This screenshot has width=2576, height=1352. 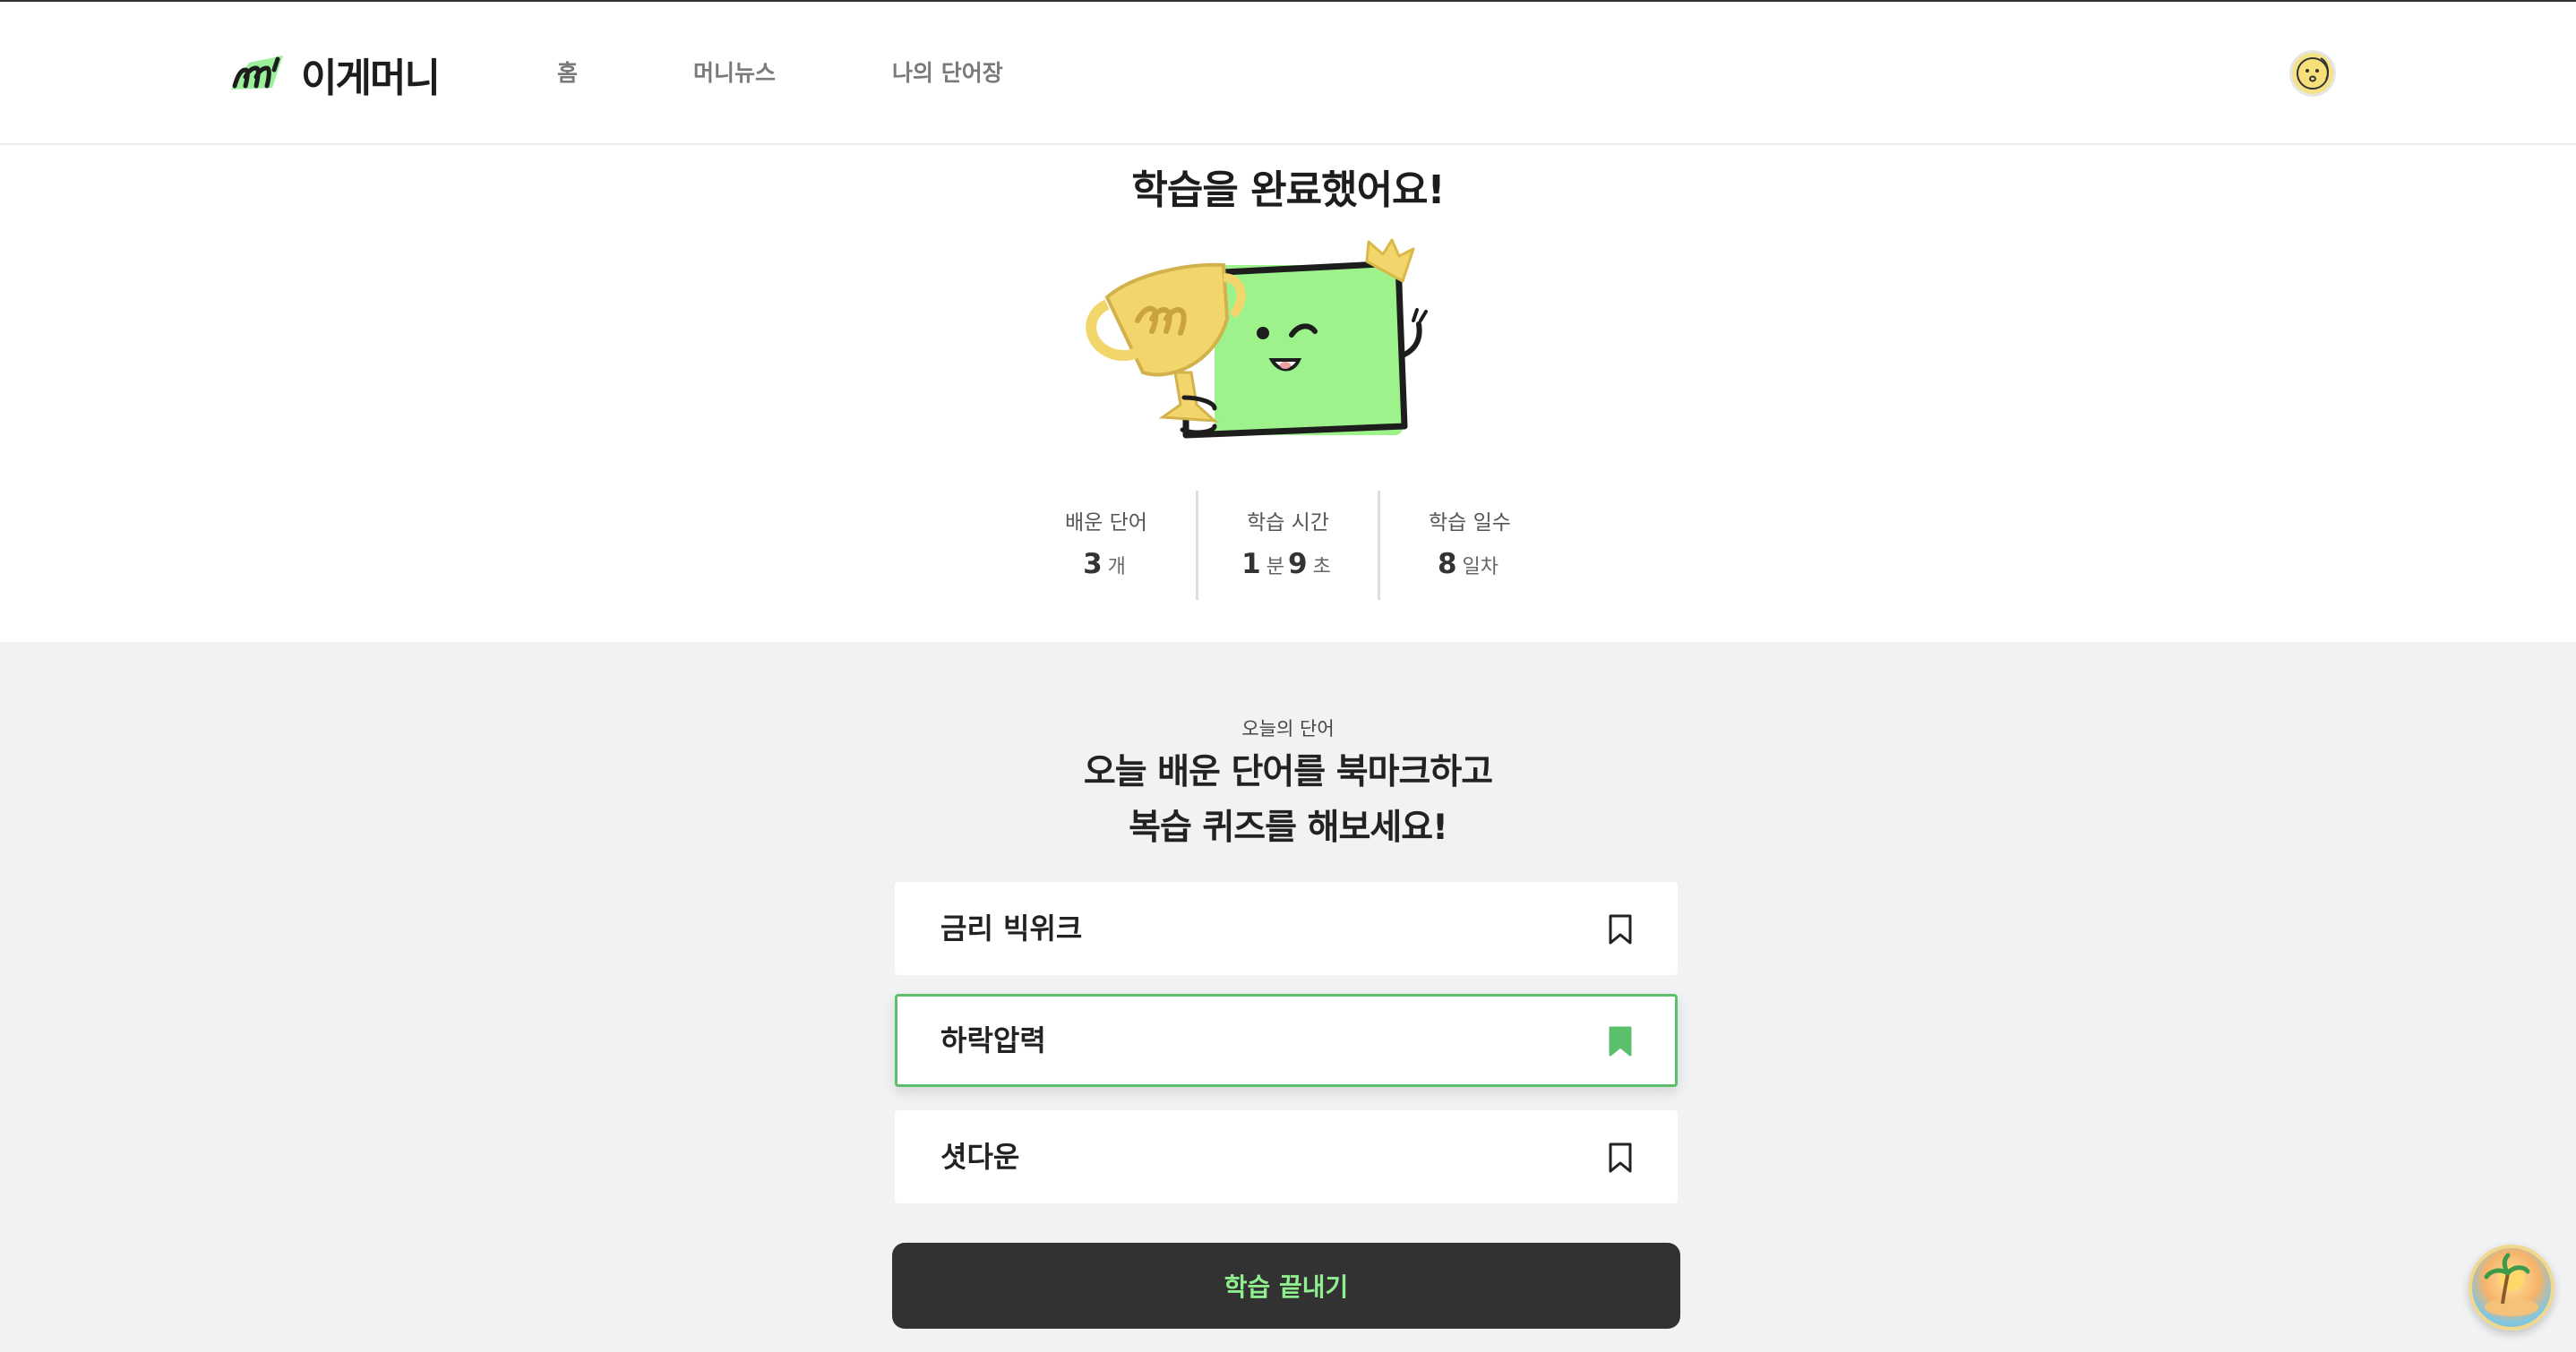 What do you see at coordinates (993, 1040) in the screenshot?
I see `word-text: 하락압력` at bounding box center [993, 1040].